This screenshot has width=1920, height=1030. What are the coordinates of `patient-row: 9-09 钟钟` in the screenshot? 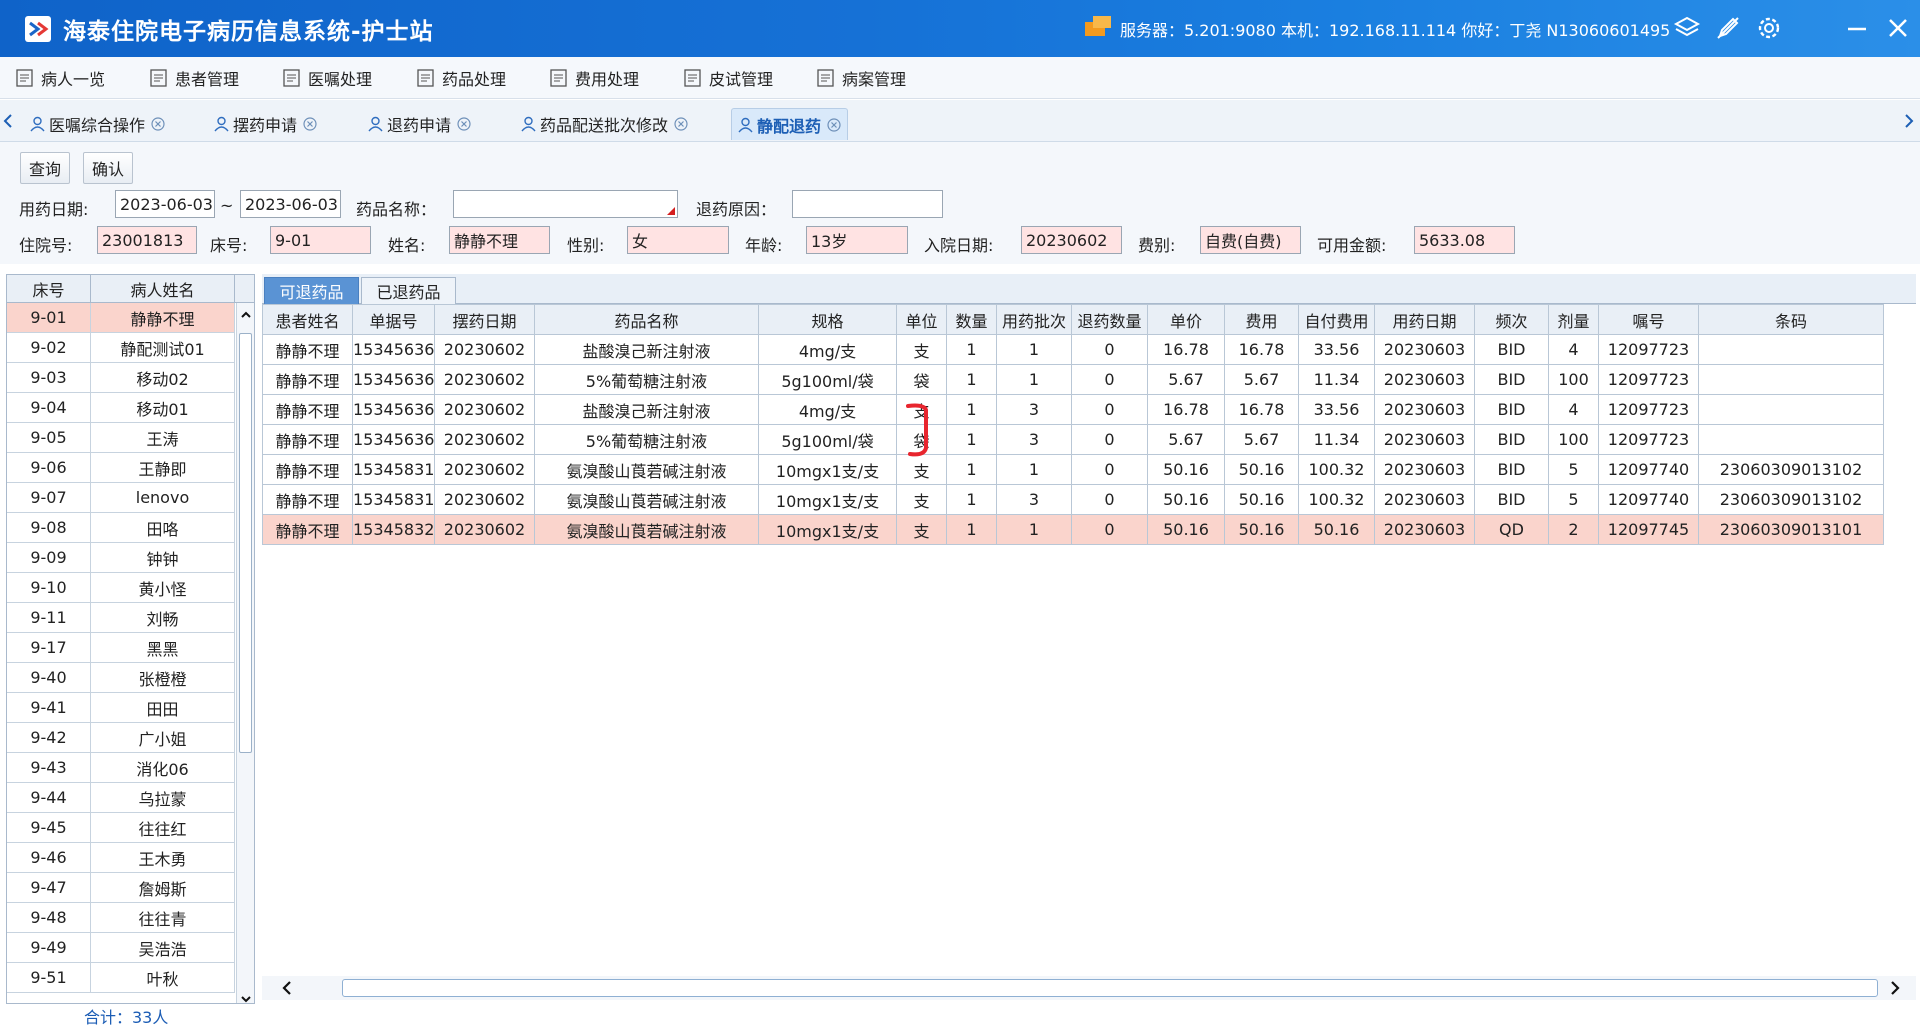 It's located at (121, 558).